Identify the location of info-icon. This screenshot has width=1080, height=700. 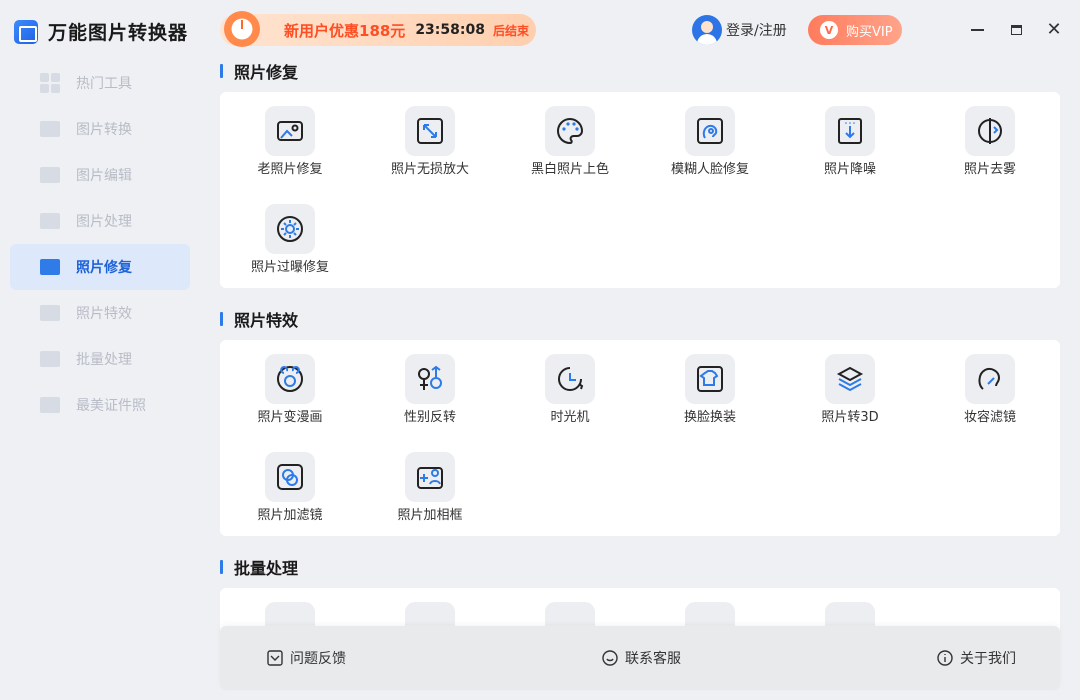
(945, 658).